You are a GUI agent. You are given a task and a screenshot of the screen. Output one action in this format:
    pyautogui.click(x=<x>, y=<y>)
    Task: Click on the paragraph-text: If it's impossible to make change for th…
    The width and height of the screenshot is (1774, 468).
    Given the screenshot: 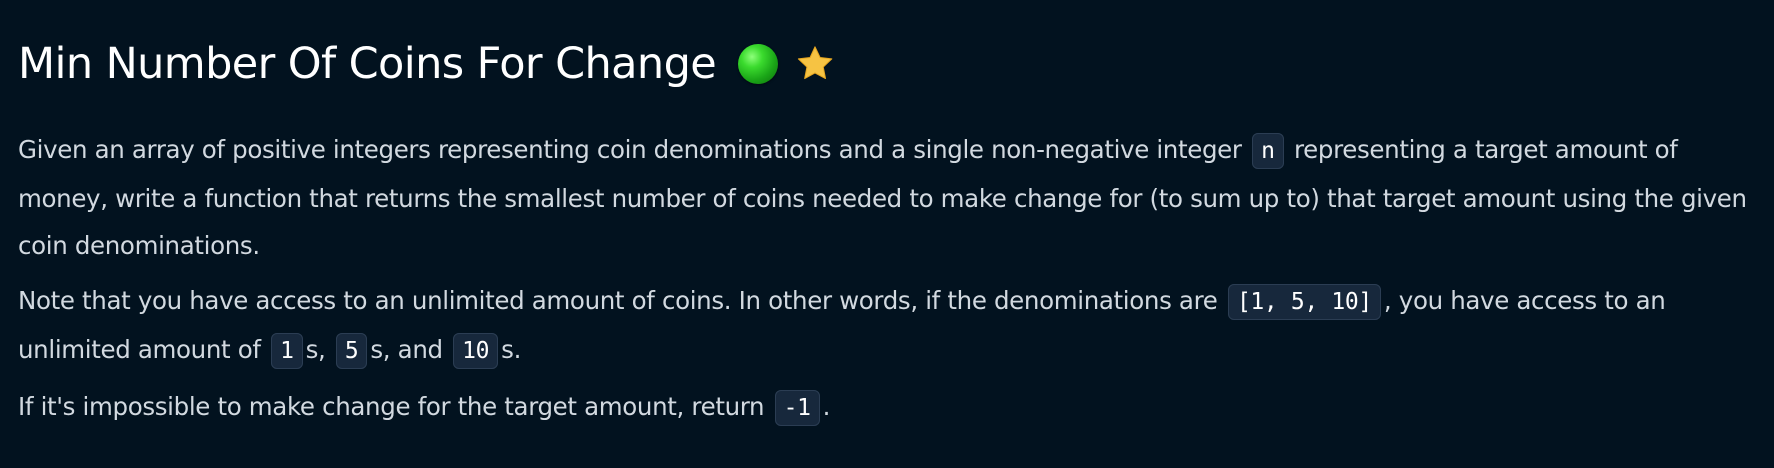 What is the action you would take?
    pyautogui.click(x=395, y=406)
    